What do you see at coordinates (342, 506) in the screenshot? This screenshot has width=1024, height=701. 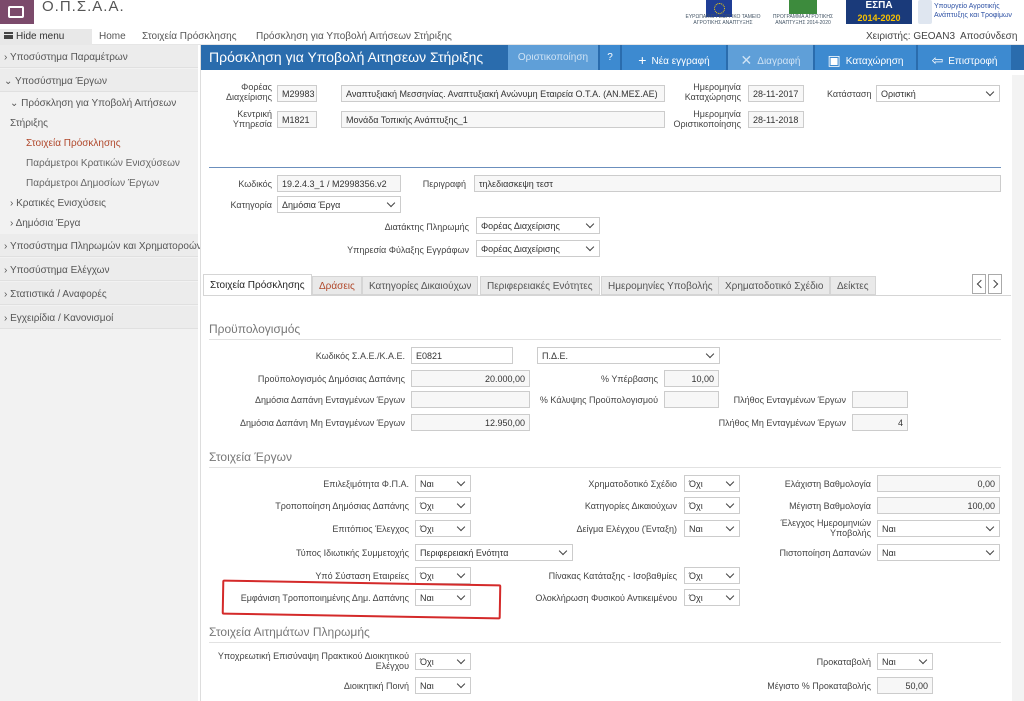 I see `modify-spend-label: Τροποποίηση Δημόσιας Δαπάνης` at bounding box center [342, 506].